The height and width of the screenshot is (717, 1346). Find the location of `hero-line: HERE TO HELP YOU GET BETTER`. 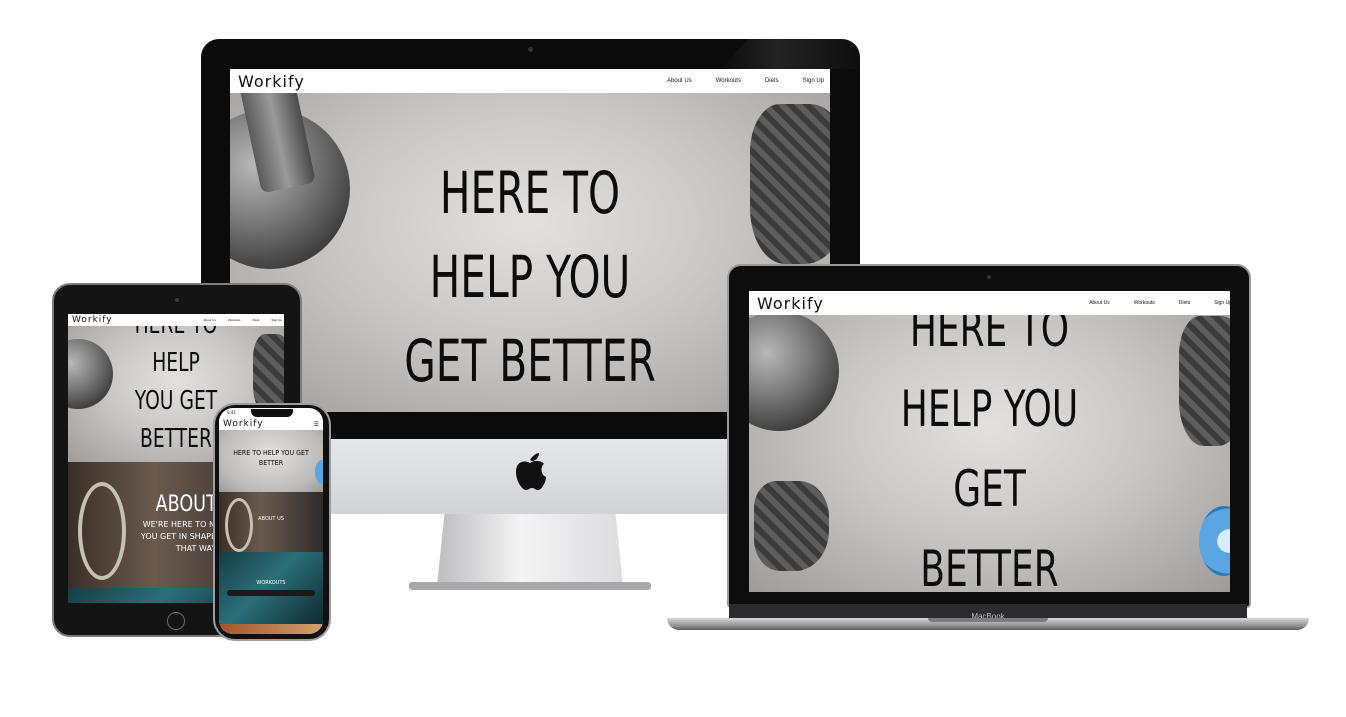

hero-line: HERE TO HELP YOU GET BETTER is located at coordinates (271, 458).